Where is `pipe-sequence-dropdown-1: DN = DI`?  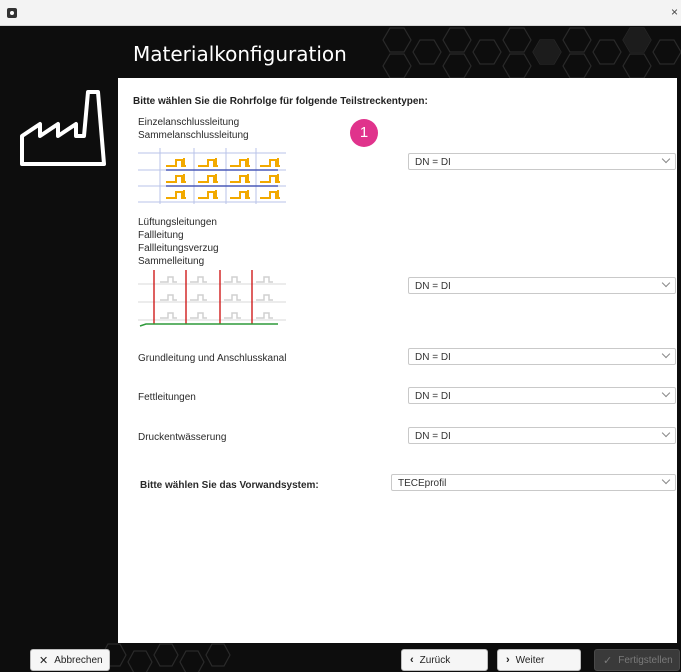 pipe-sequence-dropdown-1: DN = DI is located at coordinates (542, 161).